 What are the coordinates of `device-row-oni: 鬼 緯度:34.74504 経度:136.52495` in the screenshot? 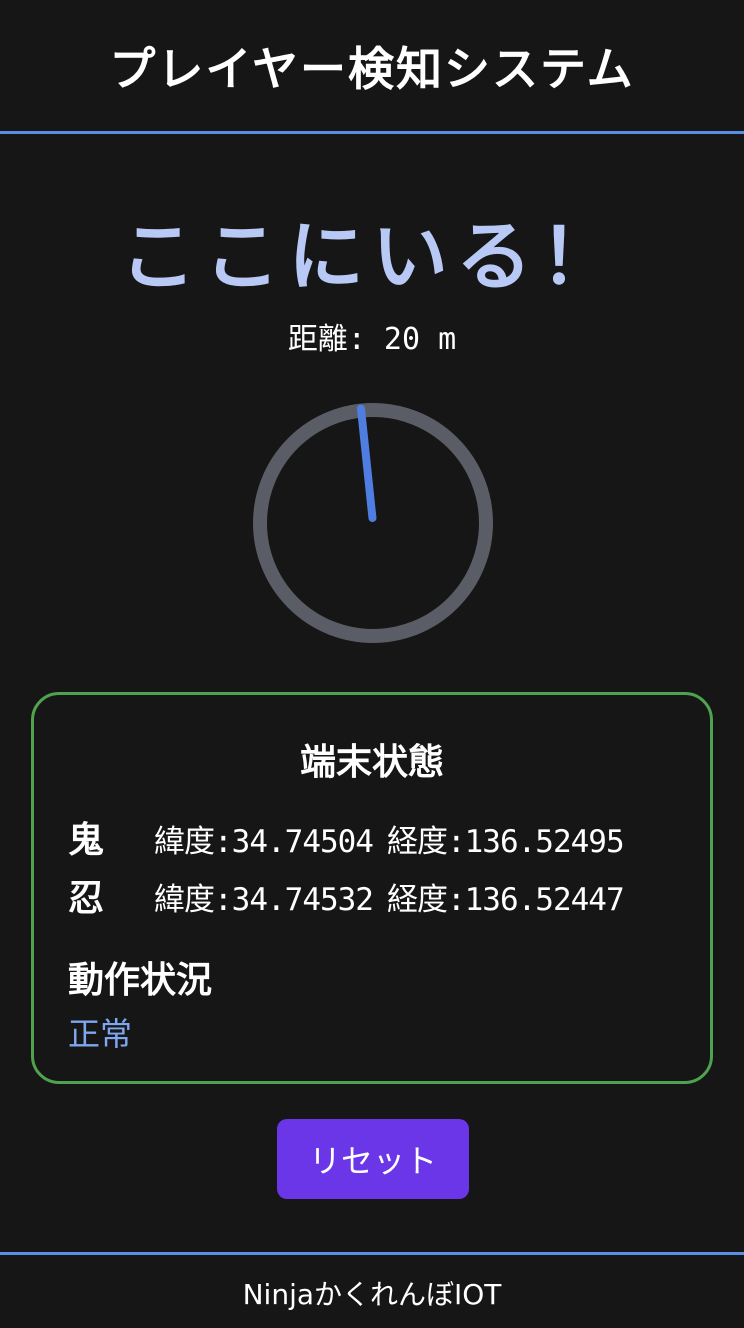 It's located at (346, 837).